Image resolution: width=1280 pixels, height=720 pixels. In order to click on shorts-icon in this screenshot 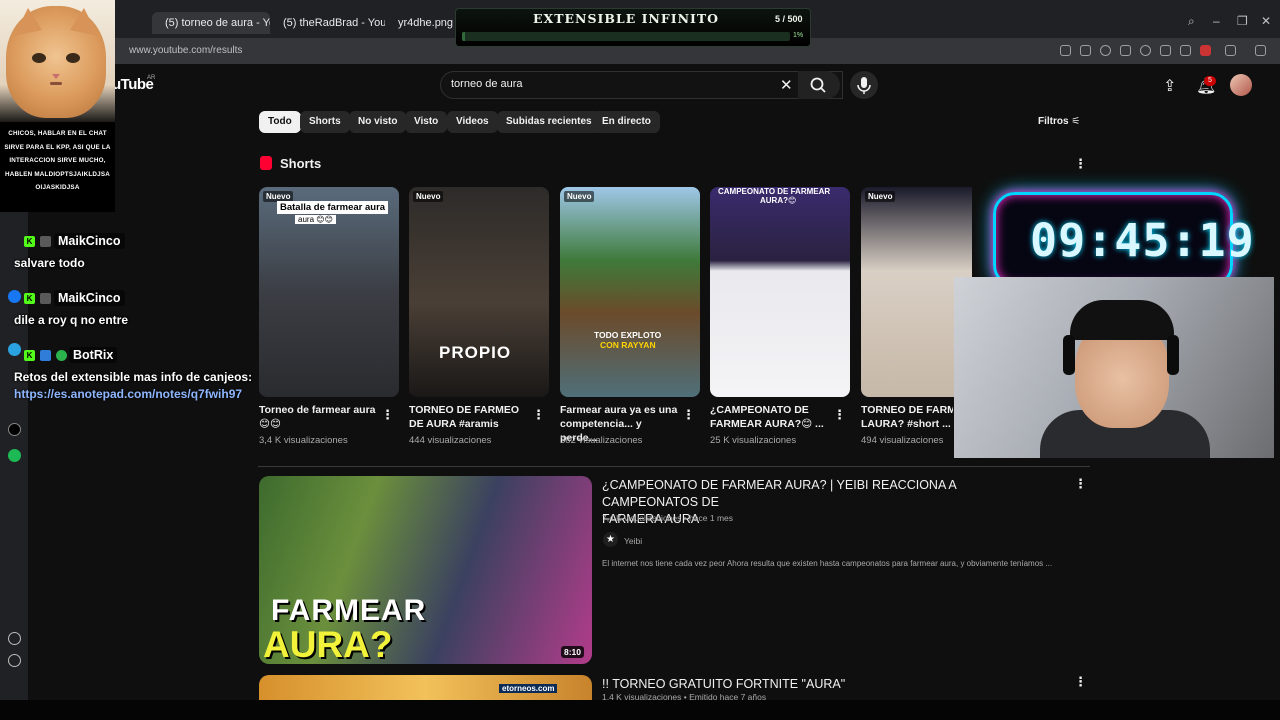, I will do `click(266, 163)`.